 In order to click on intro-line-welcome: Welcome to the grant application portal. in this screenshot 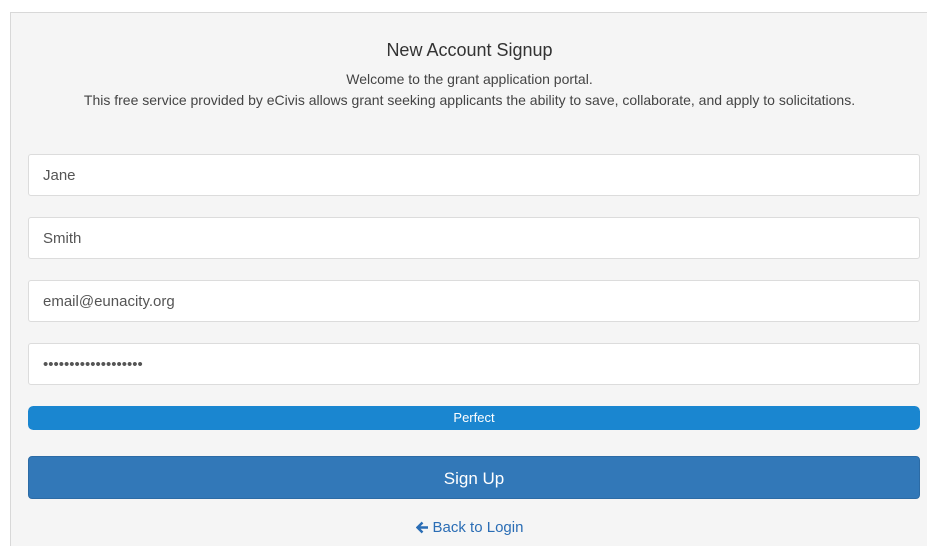, I will do `click(469, 79)`.